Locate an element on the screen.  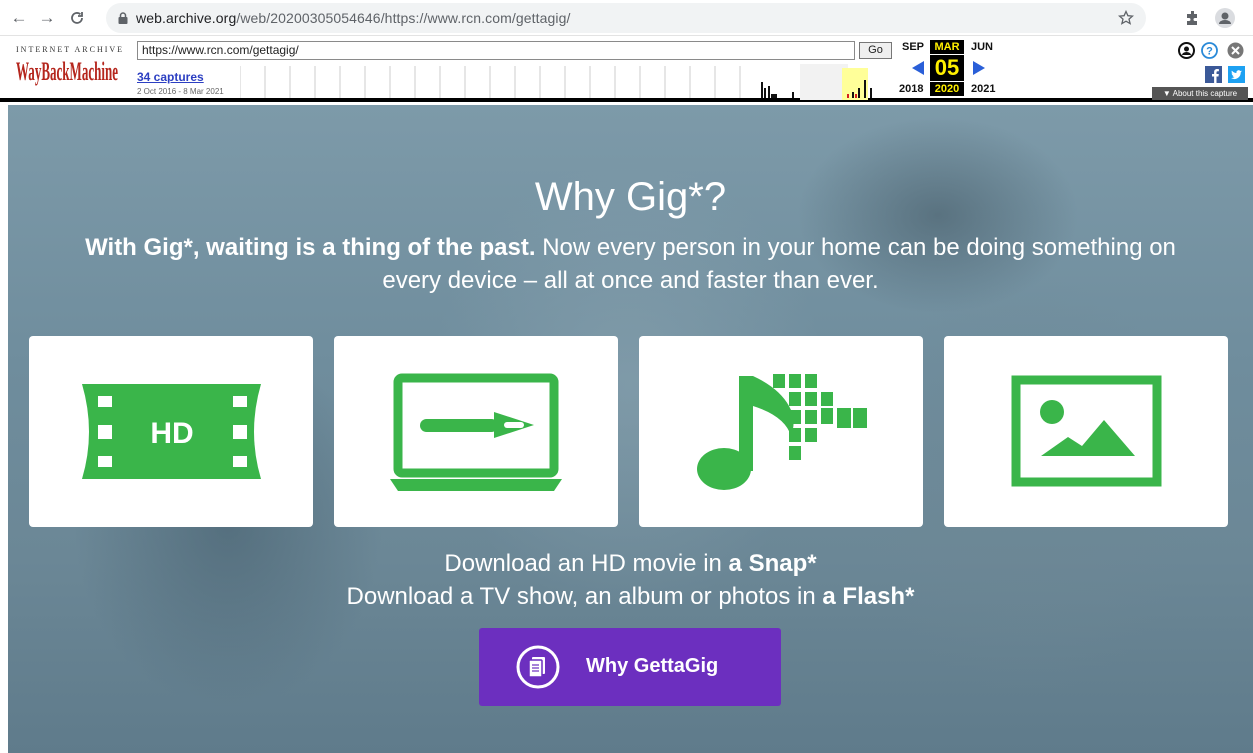
back-arrow-icon: ← is located at coordinates (19, 18).